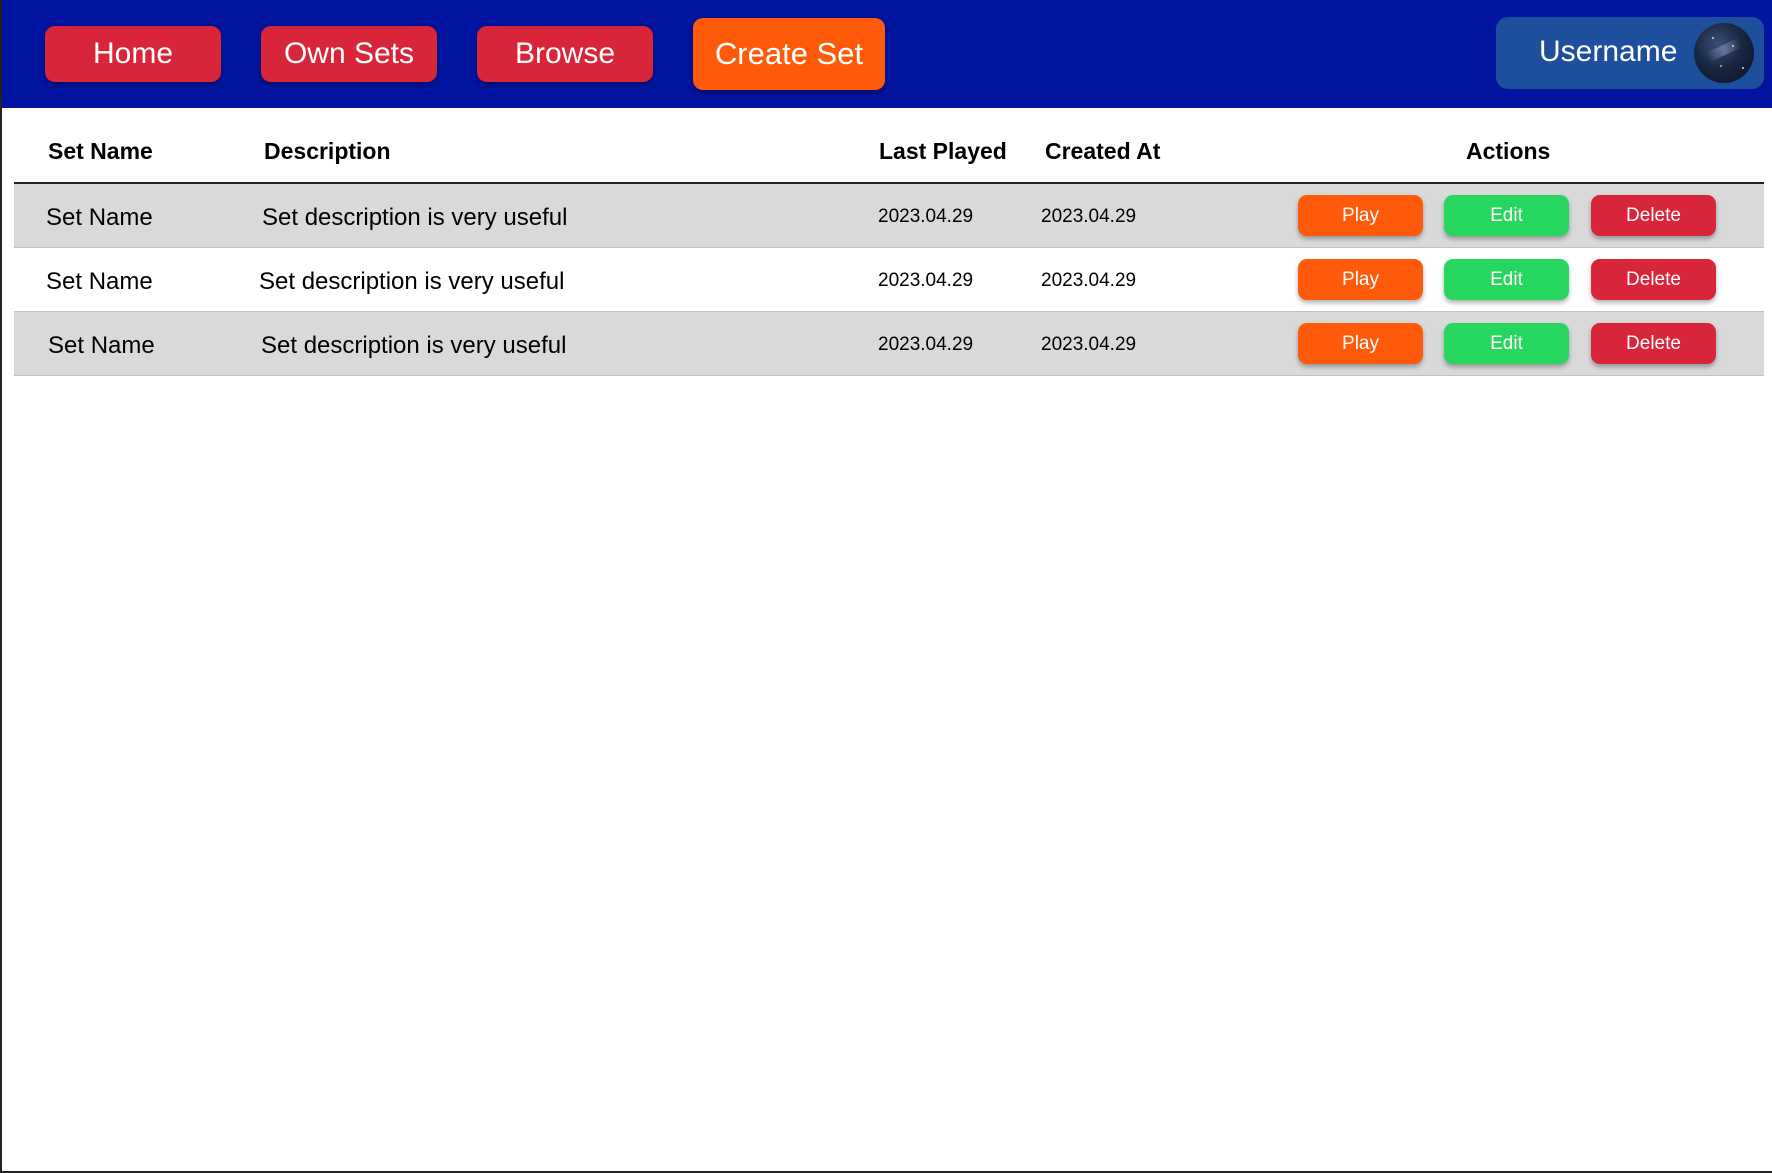  What do you see at coordinates (1724, 53) in the screenshot?
I see `avatar` at bounding box center [1724, 53].